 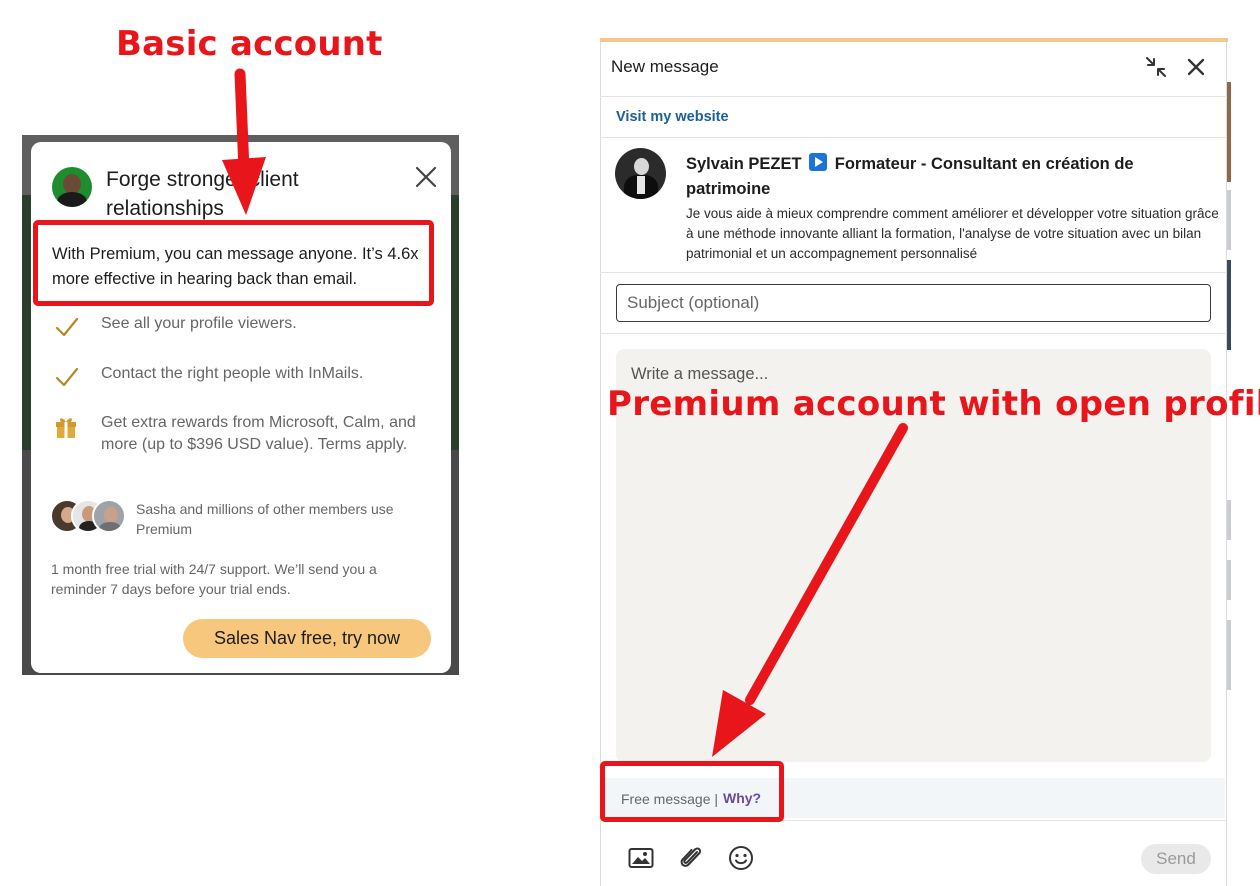 What do you see at coordinates (66, 428) in the screenshot?
I see `gift-icon` at bounding box center [66, 428].